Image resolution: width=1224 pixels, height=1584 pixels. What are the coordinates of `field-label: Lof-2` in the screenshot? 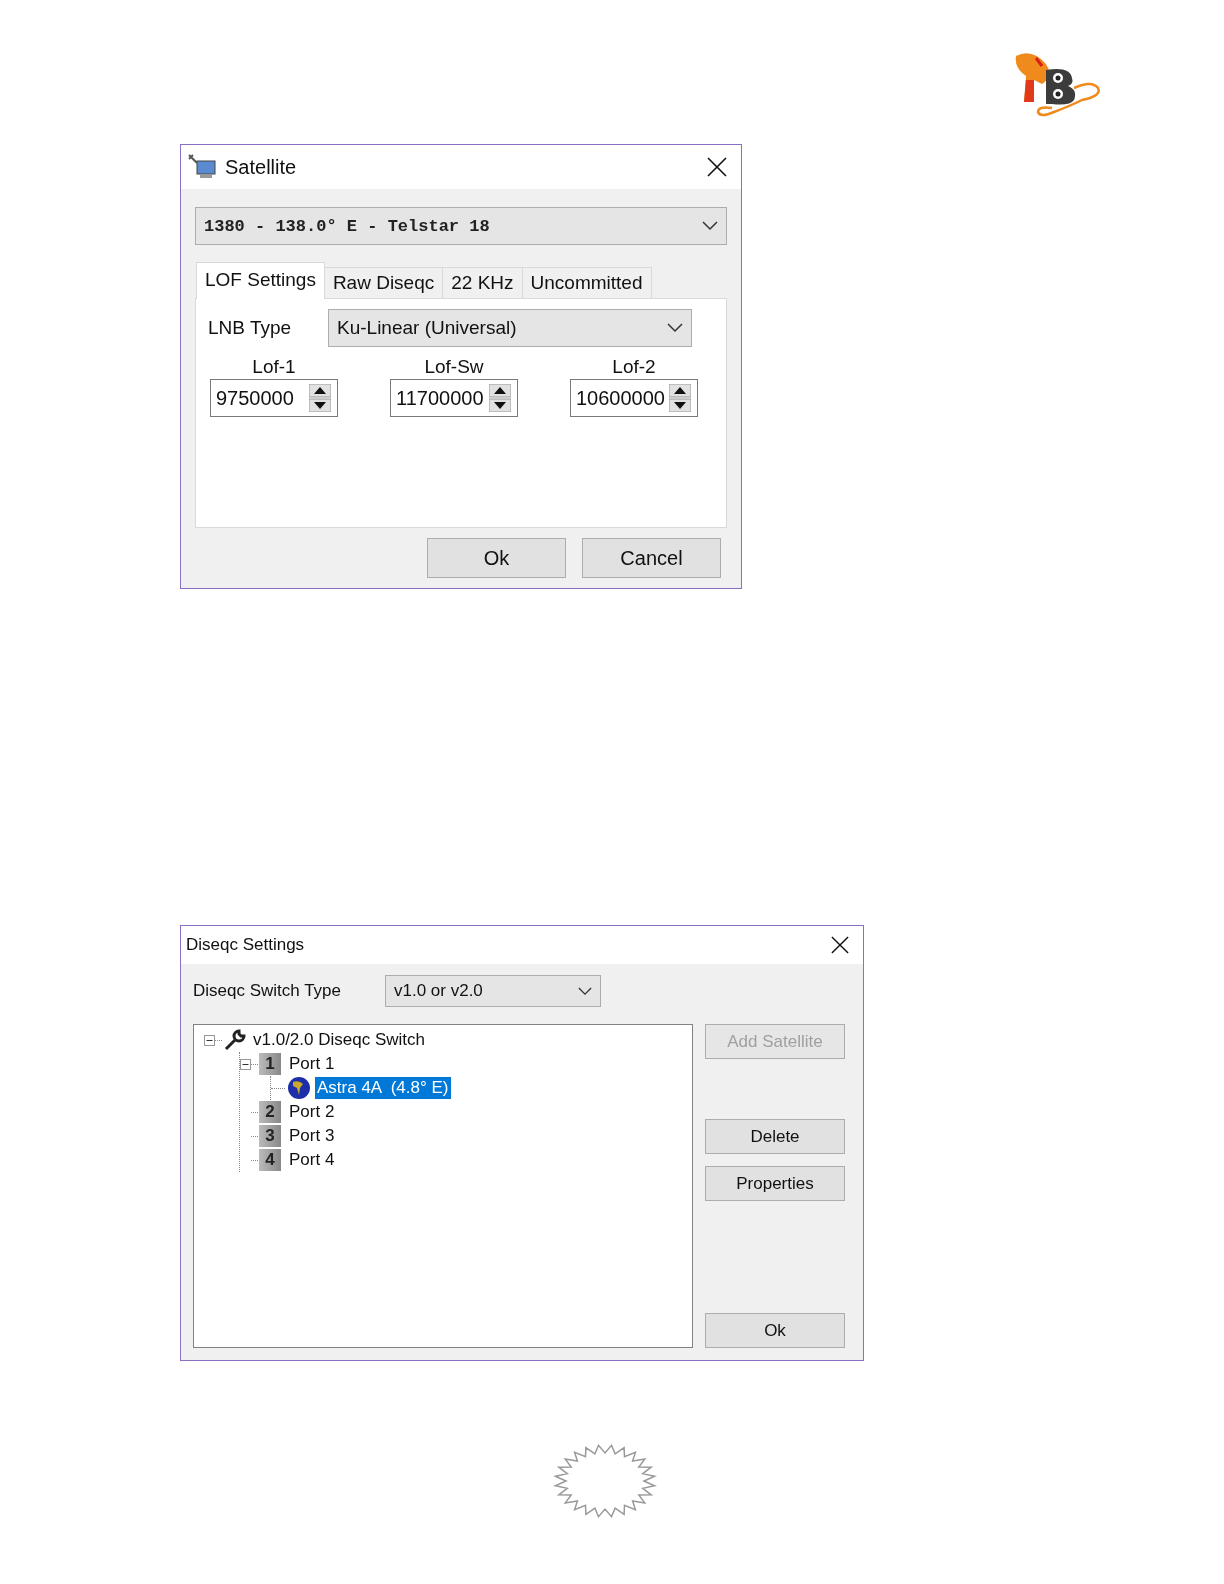 It's located at (634, 367).